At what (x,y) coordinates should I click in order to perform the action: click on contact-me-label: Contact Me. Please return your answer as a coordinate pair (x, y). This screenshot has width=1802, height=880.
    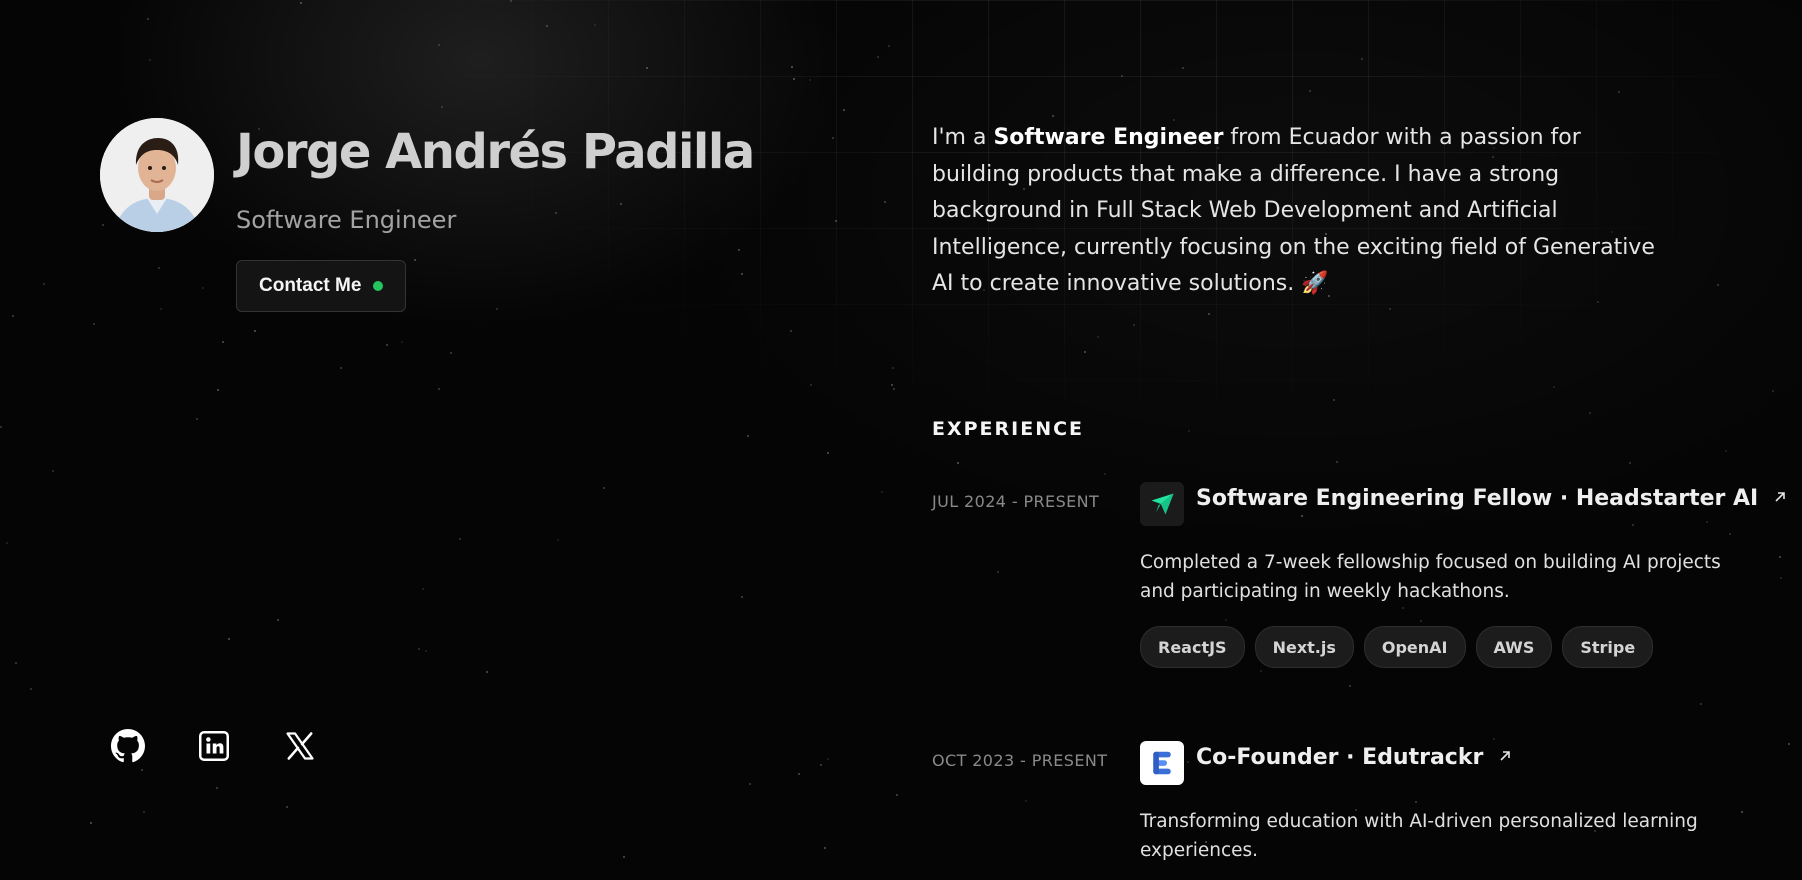
    Looking at the image, I should click on (310, 285).